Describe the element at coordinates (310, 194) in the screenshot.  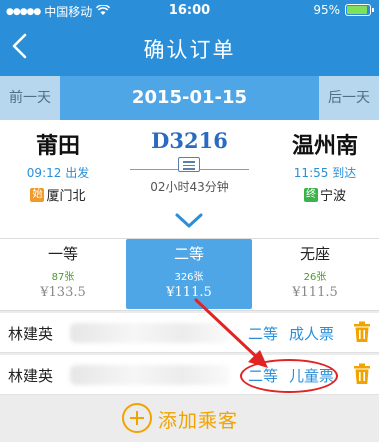
I see `end-tag: 终` at that location.